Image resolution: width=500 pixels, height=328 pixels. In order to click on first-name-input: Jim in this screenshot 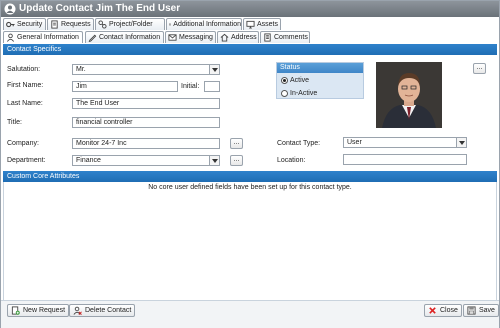, I will do `click(125, 86)`.